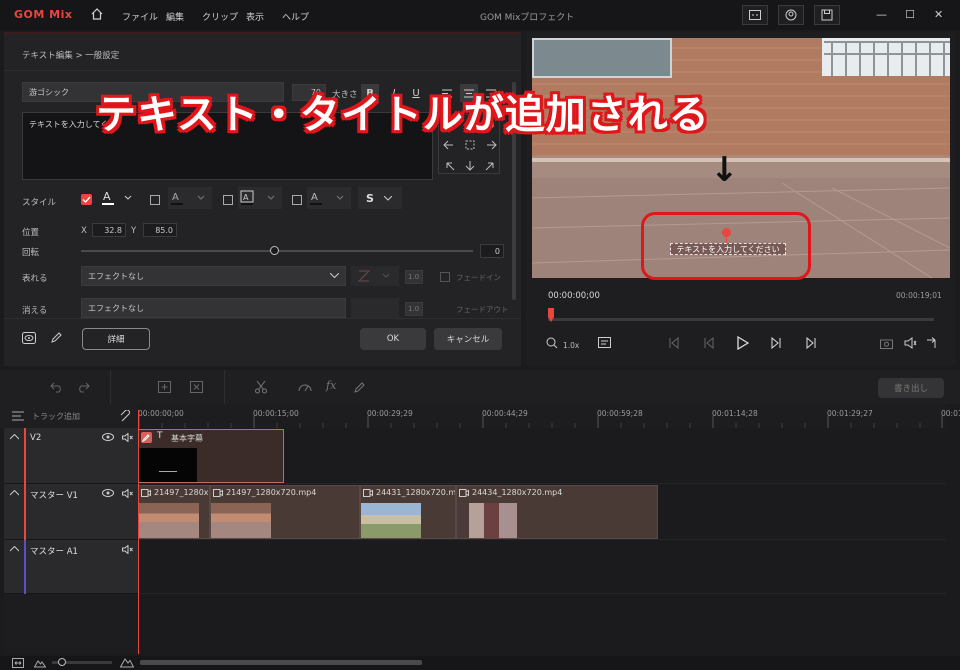 The height and width of the screenshot is (670, 960). I want to click on seek-handle, so click(551, 315).